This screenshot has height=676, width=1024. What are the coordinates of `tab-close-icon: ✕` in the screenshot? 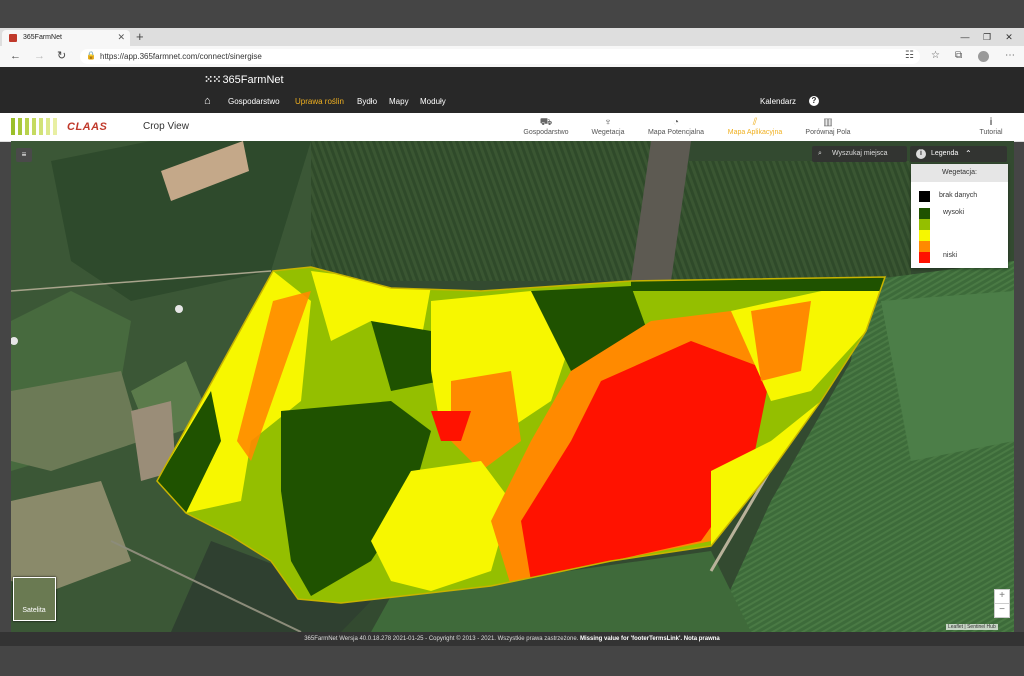 It's located at (121, 37).